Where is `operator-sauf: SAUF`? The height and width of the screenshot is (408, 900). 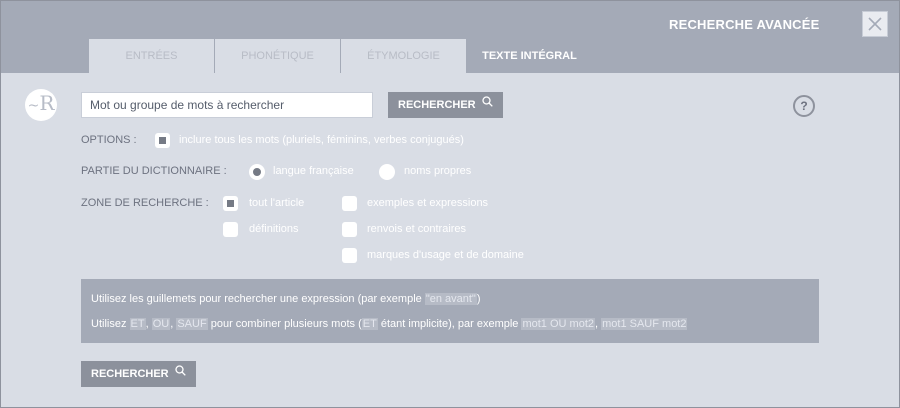
operator-sauf: SAUF is located at coordinates (192, 324).